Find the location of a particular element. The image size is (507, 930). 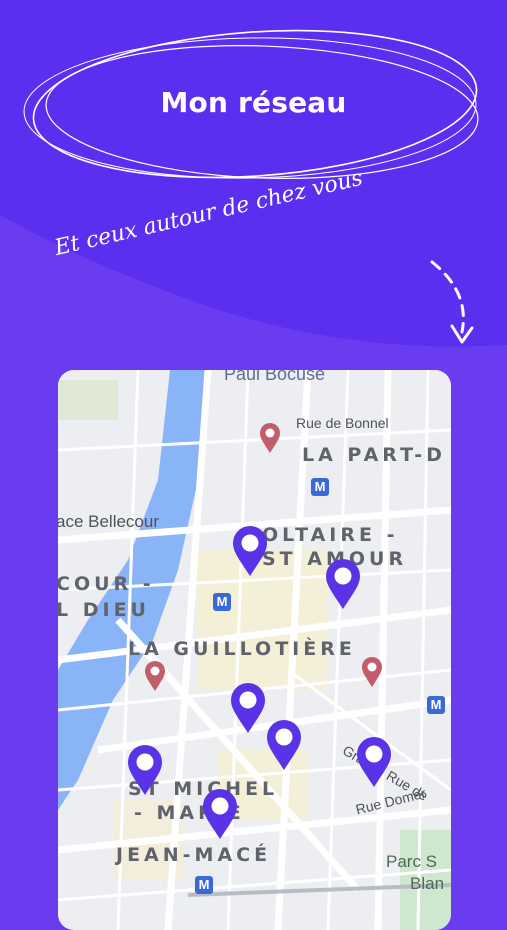

label-la-guillotiere: LA GUILLOTIÈRE is located at coordinates (242, 649).